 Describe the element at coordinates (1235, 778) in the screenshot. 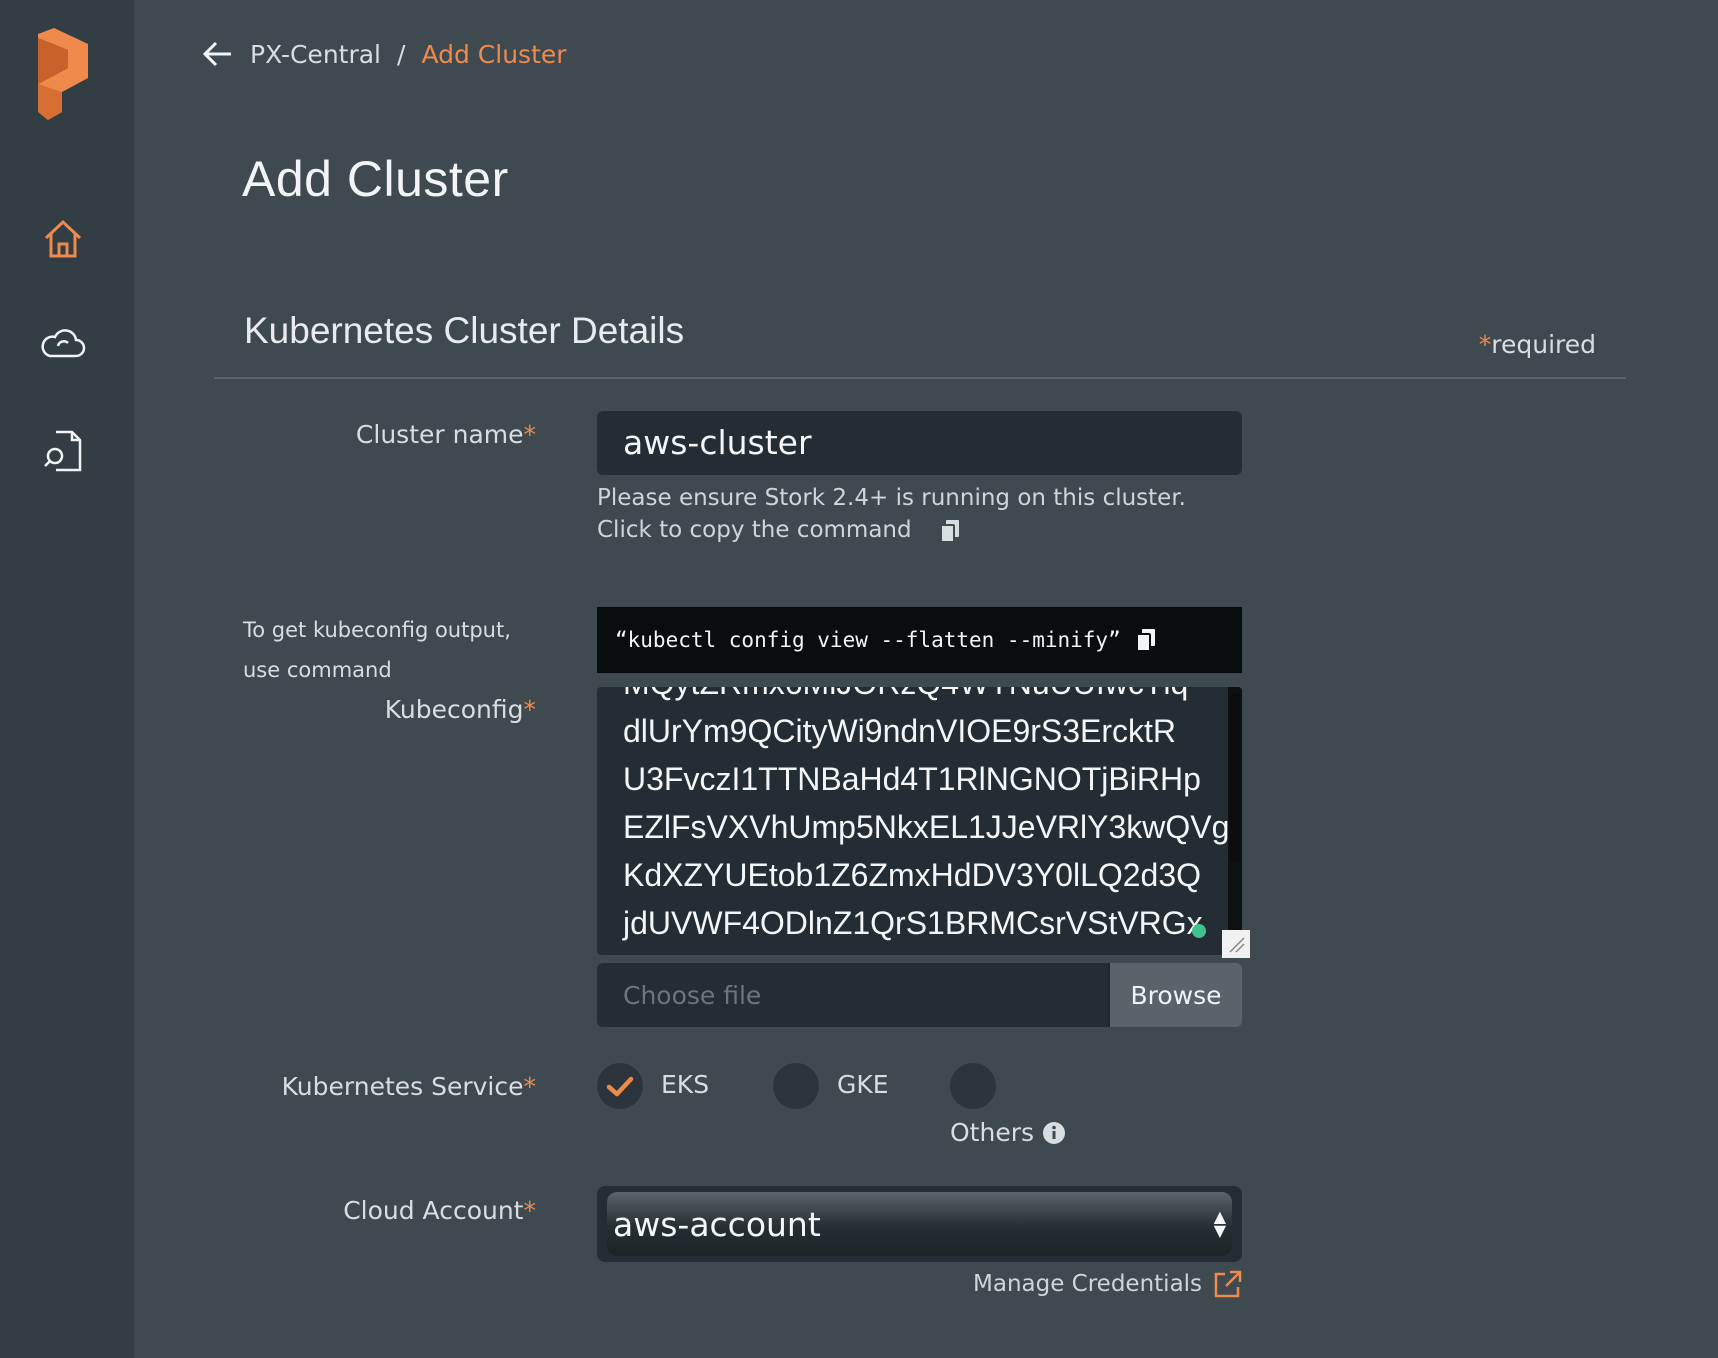

I see `scrollbar-thumb` at that location.